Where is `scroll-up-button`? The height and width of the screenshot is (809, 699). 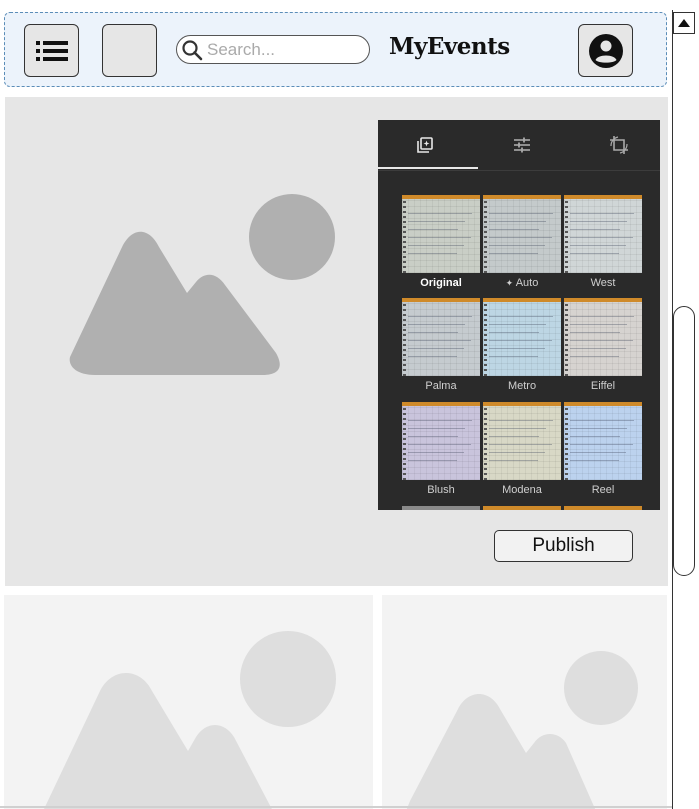 scroll-up-button is located at coordinates (684, 23).